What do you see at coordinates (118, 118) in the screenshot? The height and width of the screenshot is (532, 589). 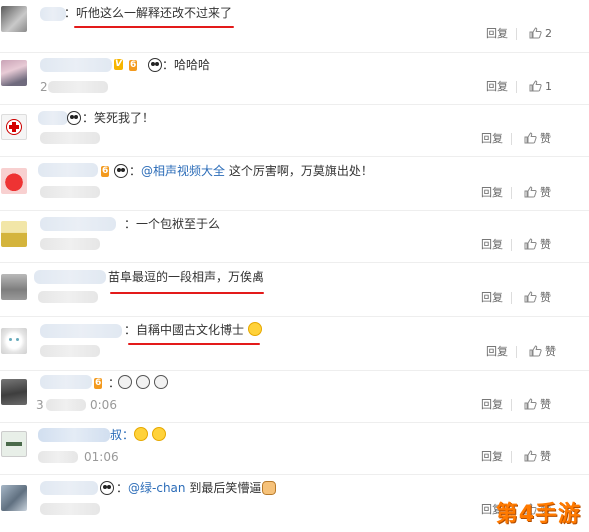 I see `comment-text: ：笑死我了！` at bounding box center [118, 118].